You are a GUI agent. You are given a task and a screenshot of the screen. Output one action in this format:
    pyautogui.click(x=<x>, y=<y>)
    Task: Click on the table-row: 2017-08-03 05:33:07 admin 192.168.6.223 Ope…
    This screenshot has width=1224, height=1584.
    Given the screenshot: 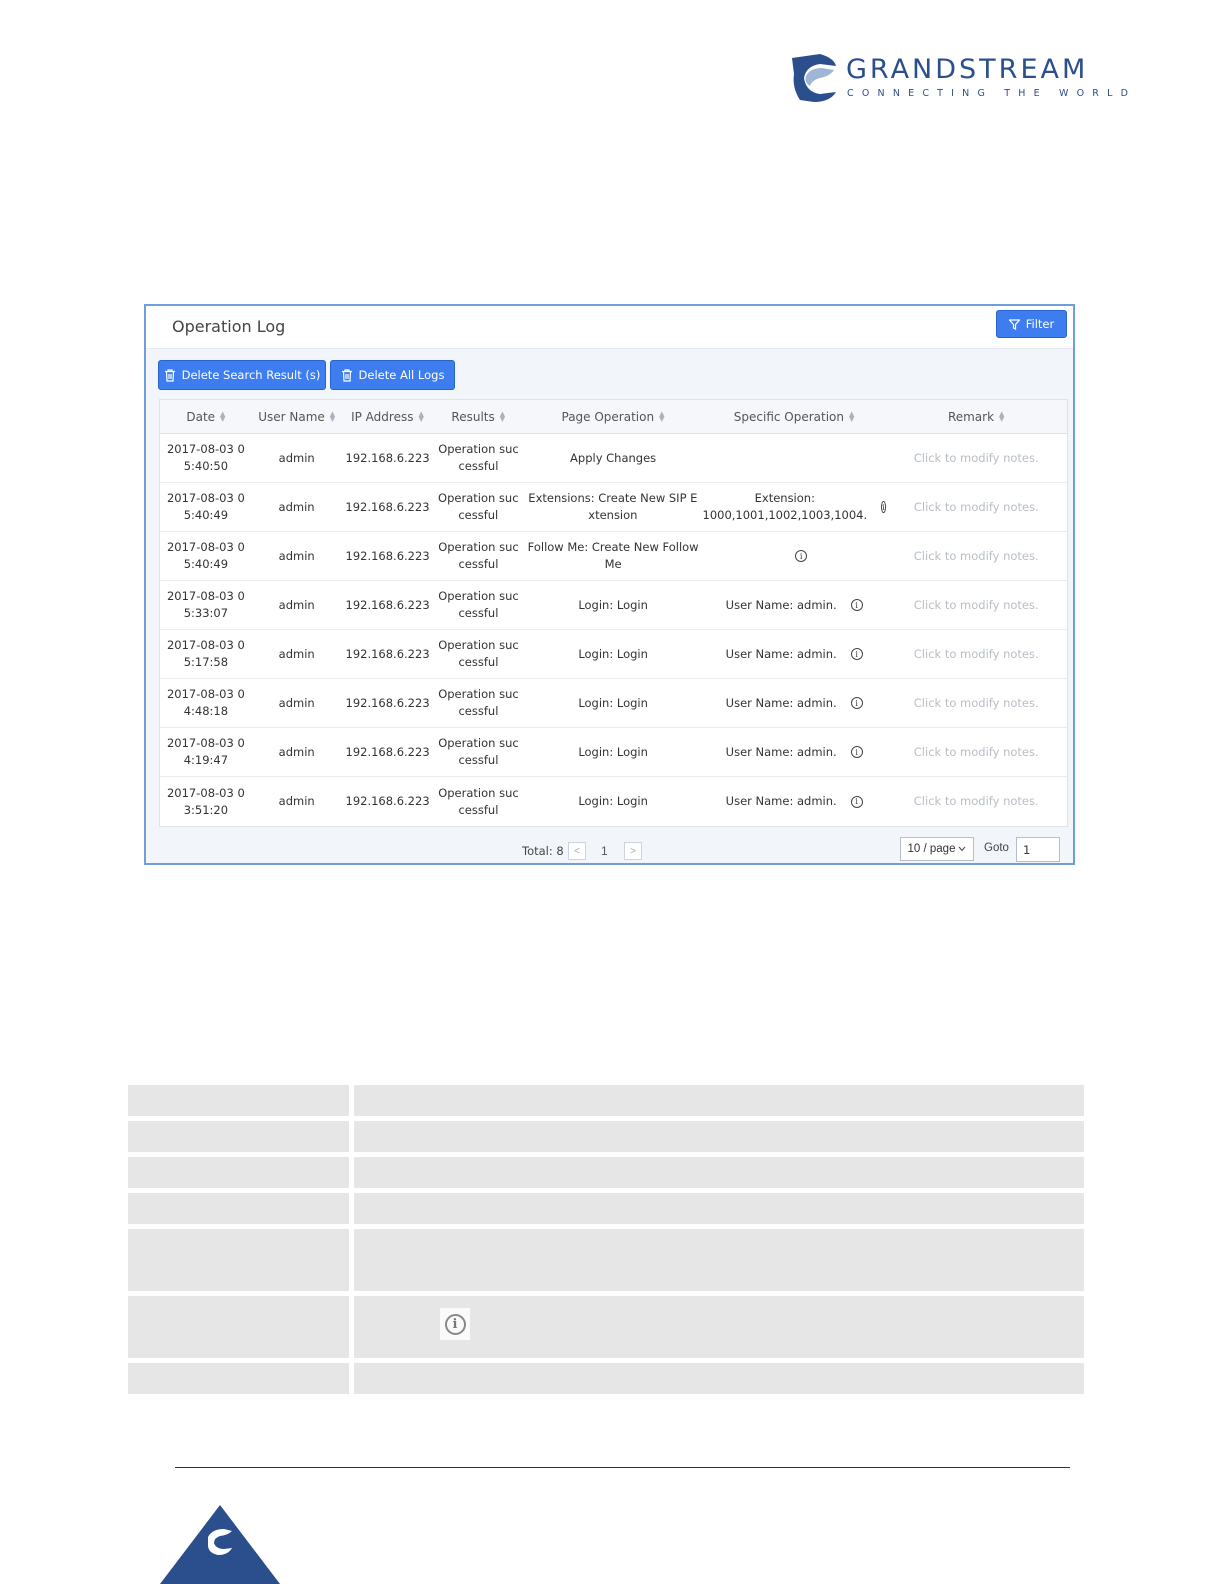 What is the action you would take?
    pyautogui.click(x=613, y=605)
    